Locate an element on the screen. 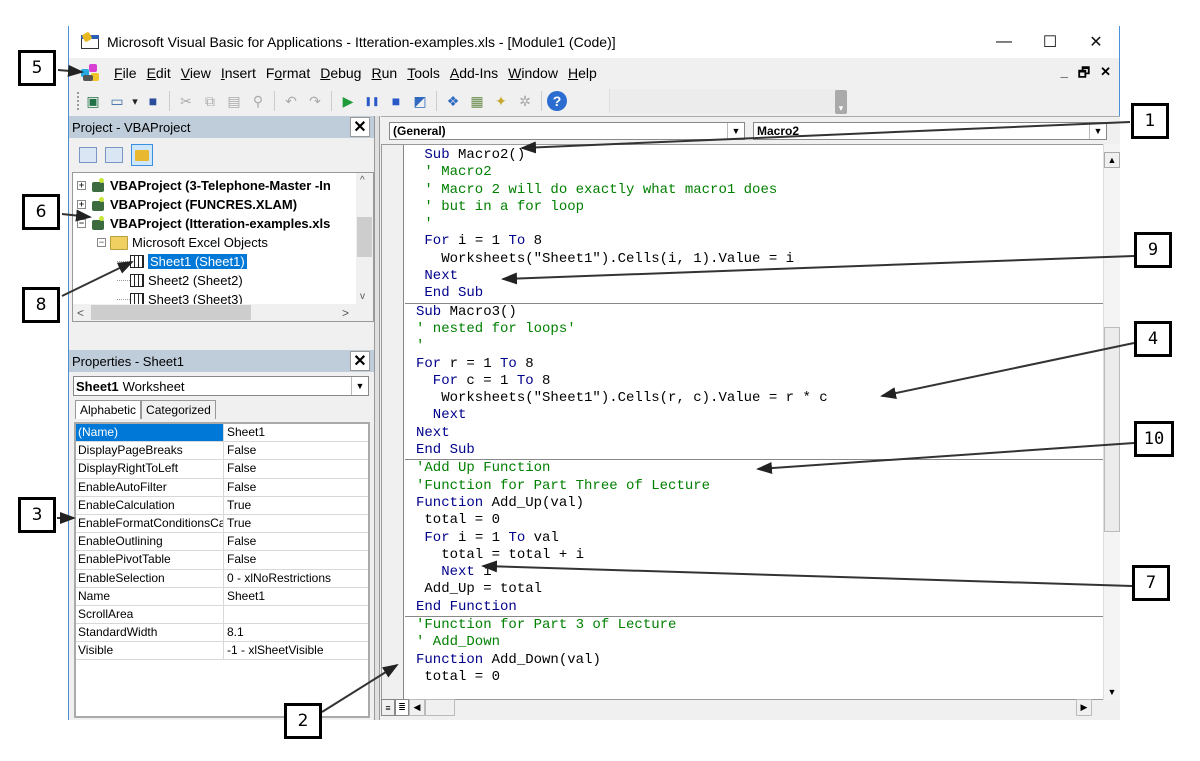 The width and height of the screenshot is (1200, 761). design-mode-icon: ◩ is located at coordinates (420, 101).